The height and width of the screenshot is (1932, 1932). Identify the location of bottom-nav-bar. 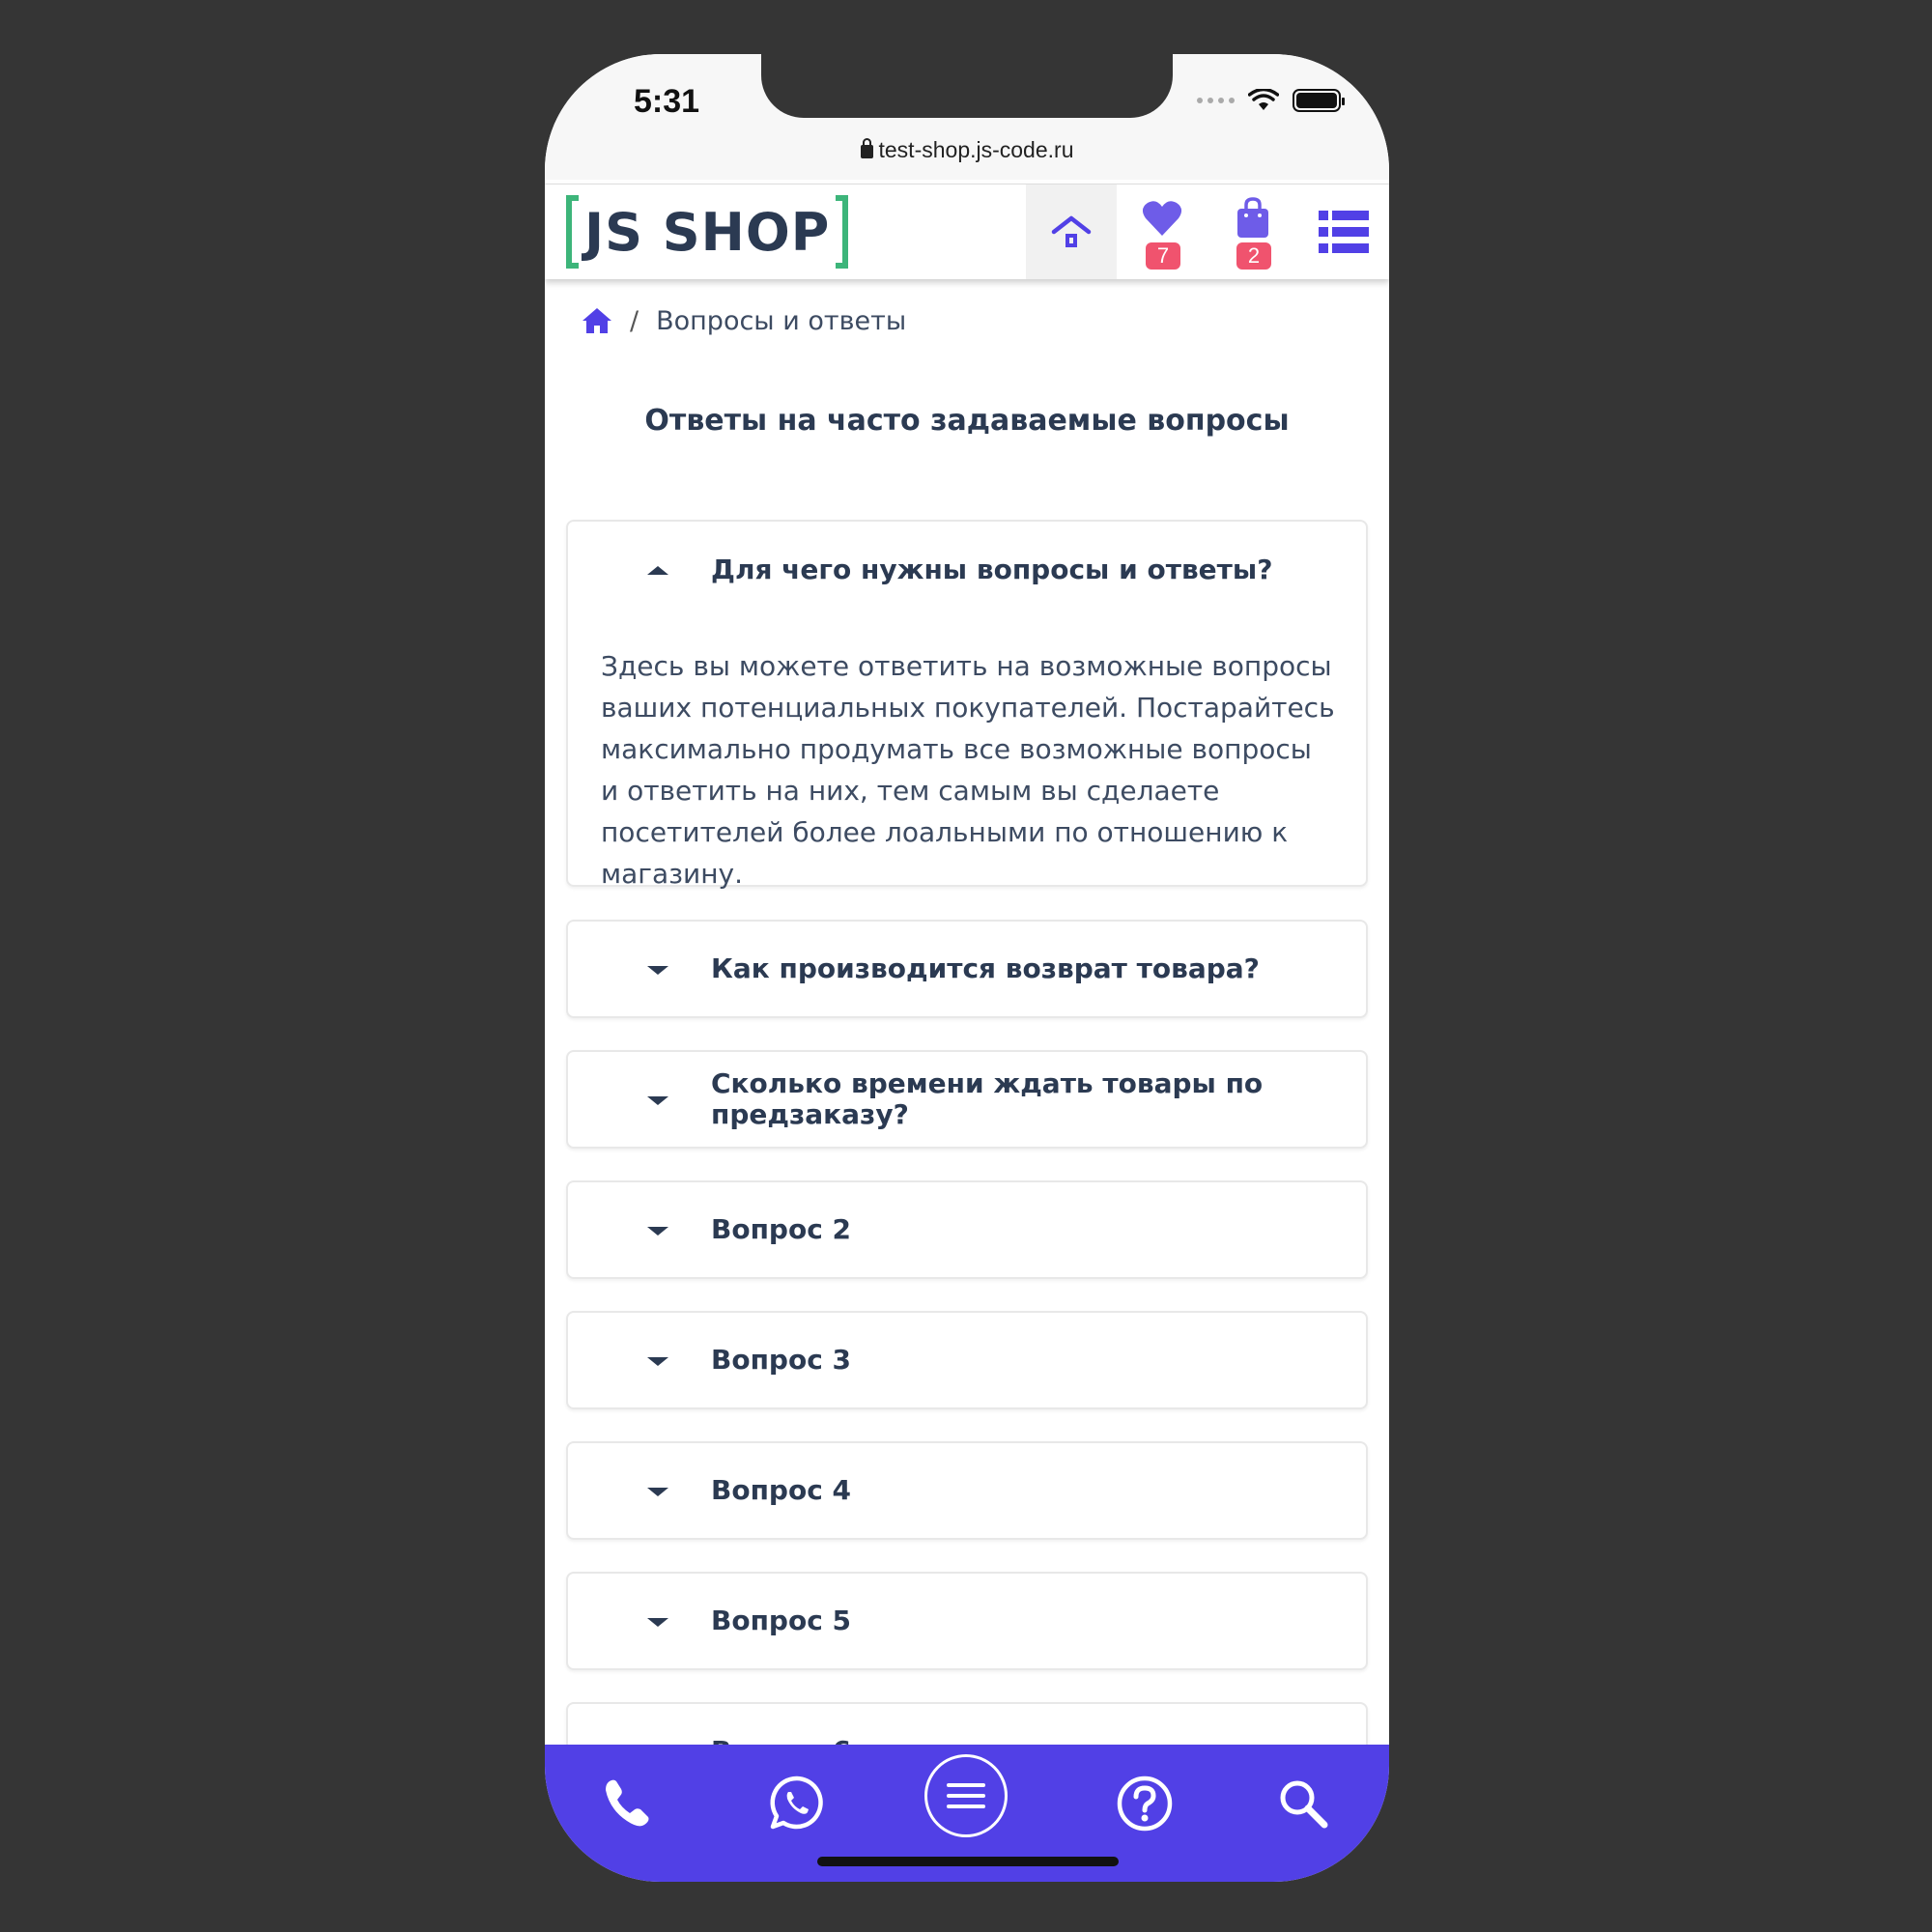
(967, 1813).